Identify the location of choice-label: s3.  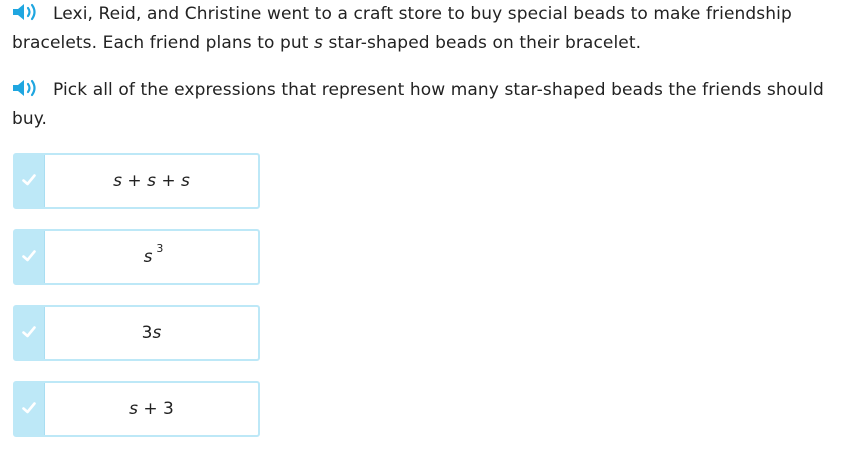
(151, 257).